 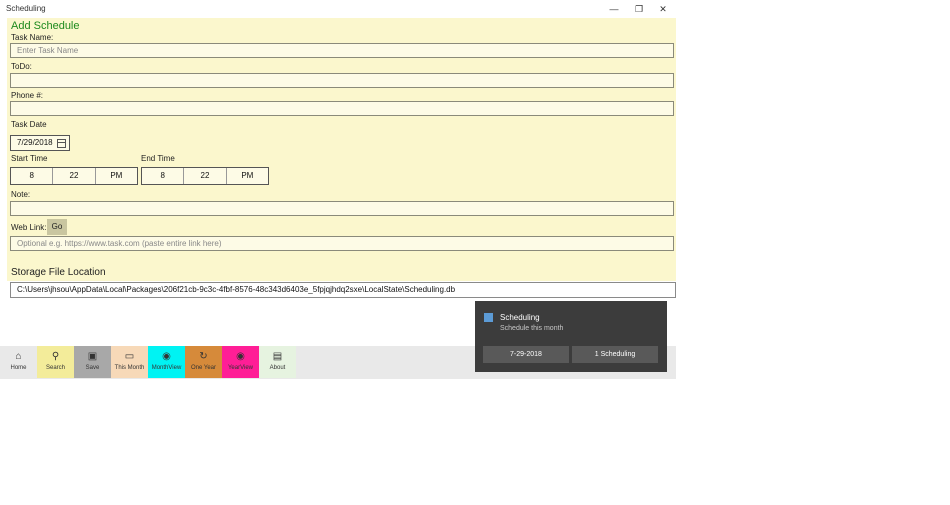 I want to click on go-button: Go, so click(x=57, y=227).